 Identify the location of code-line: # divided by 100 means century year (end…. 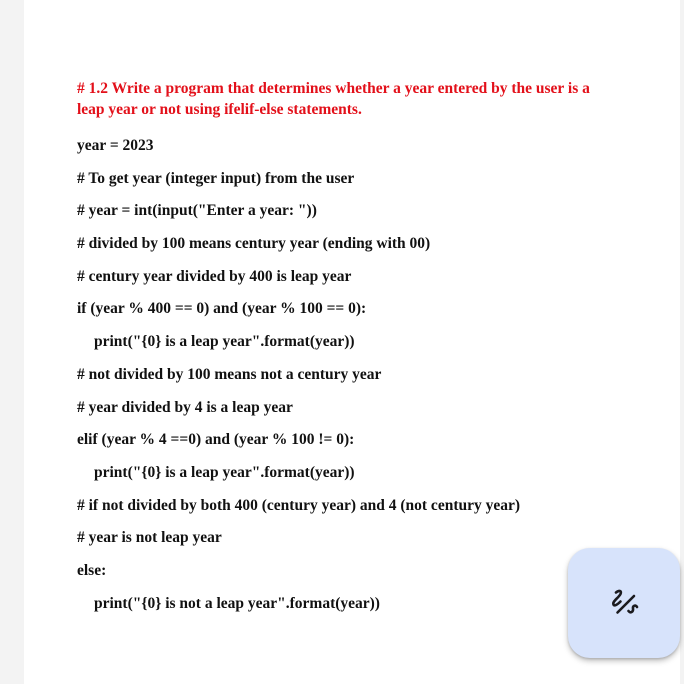
(254, 244).